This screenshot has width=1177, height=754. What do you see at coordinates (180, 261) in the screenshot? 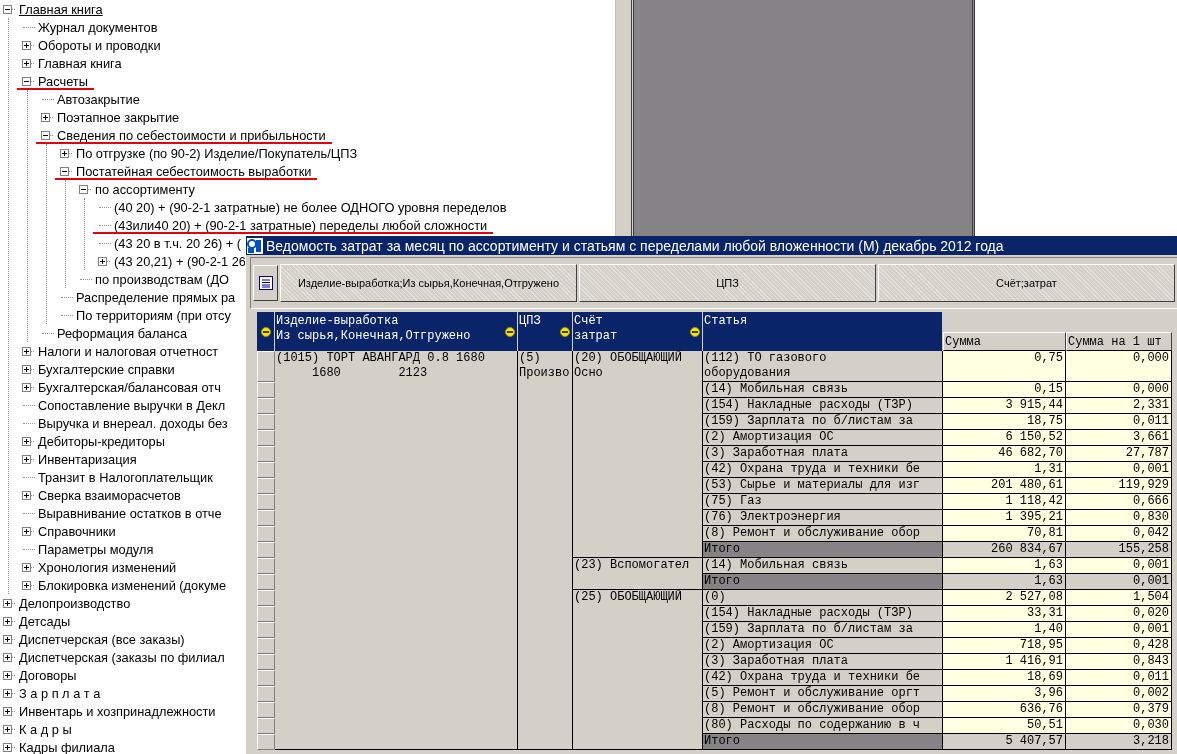
I see `tree-item: (43 20,21) + (90-2-1 26` at bounding box center [180, 261].